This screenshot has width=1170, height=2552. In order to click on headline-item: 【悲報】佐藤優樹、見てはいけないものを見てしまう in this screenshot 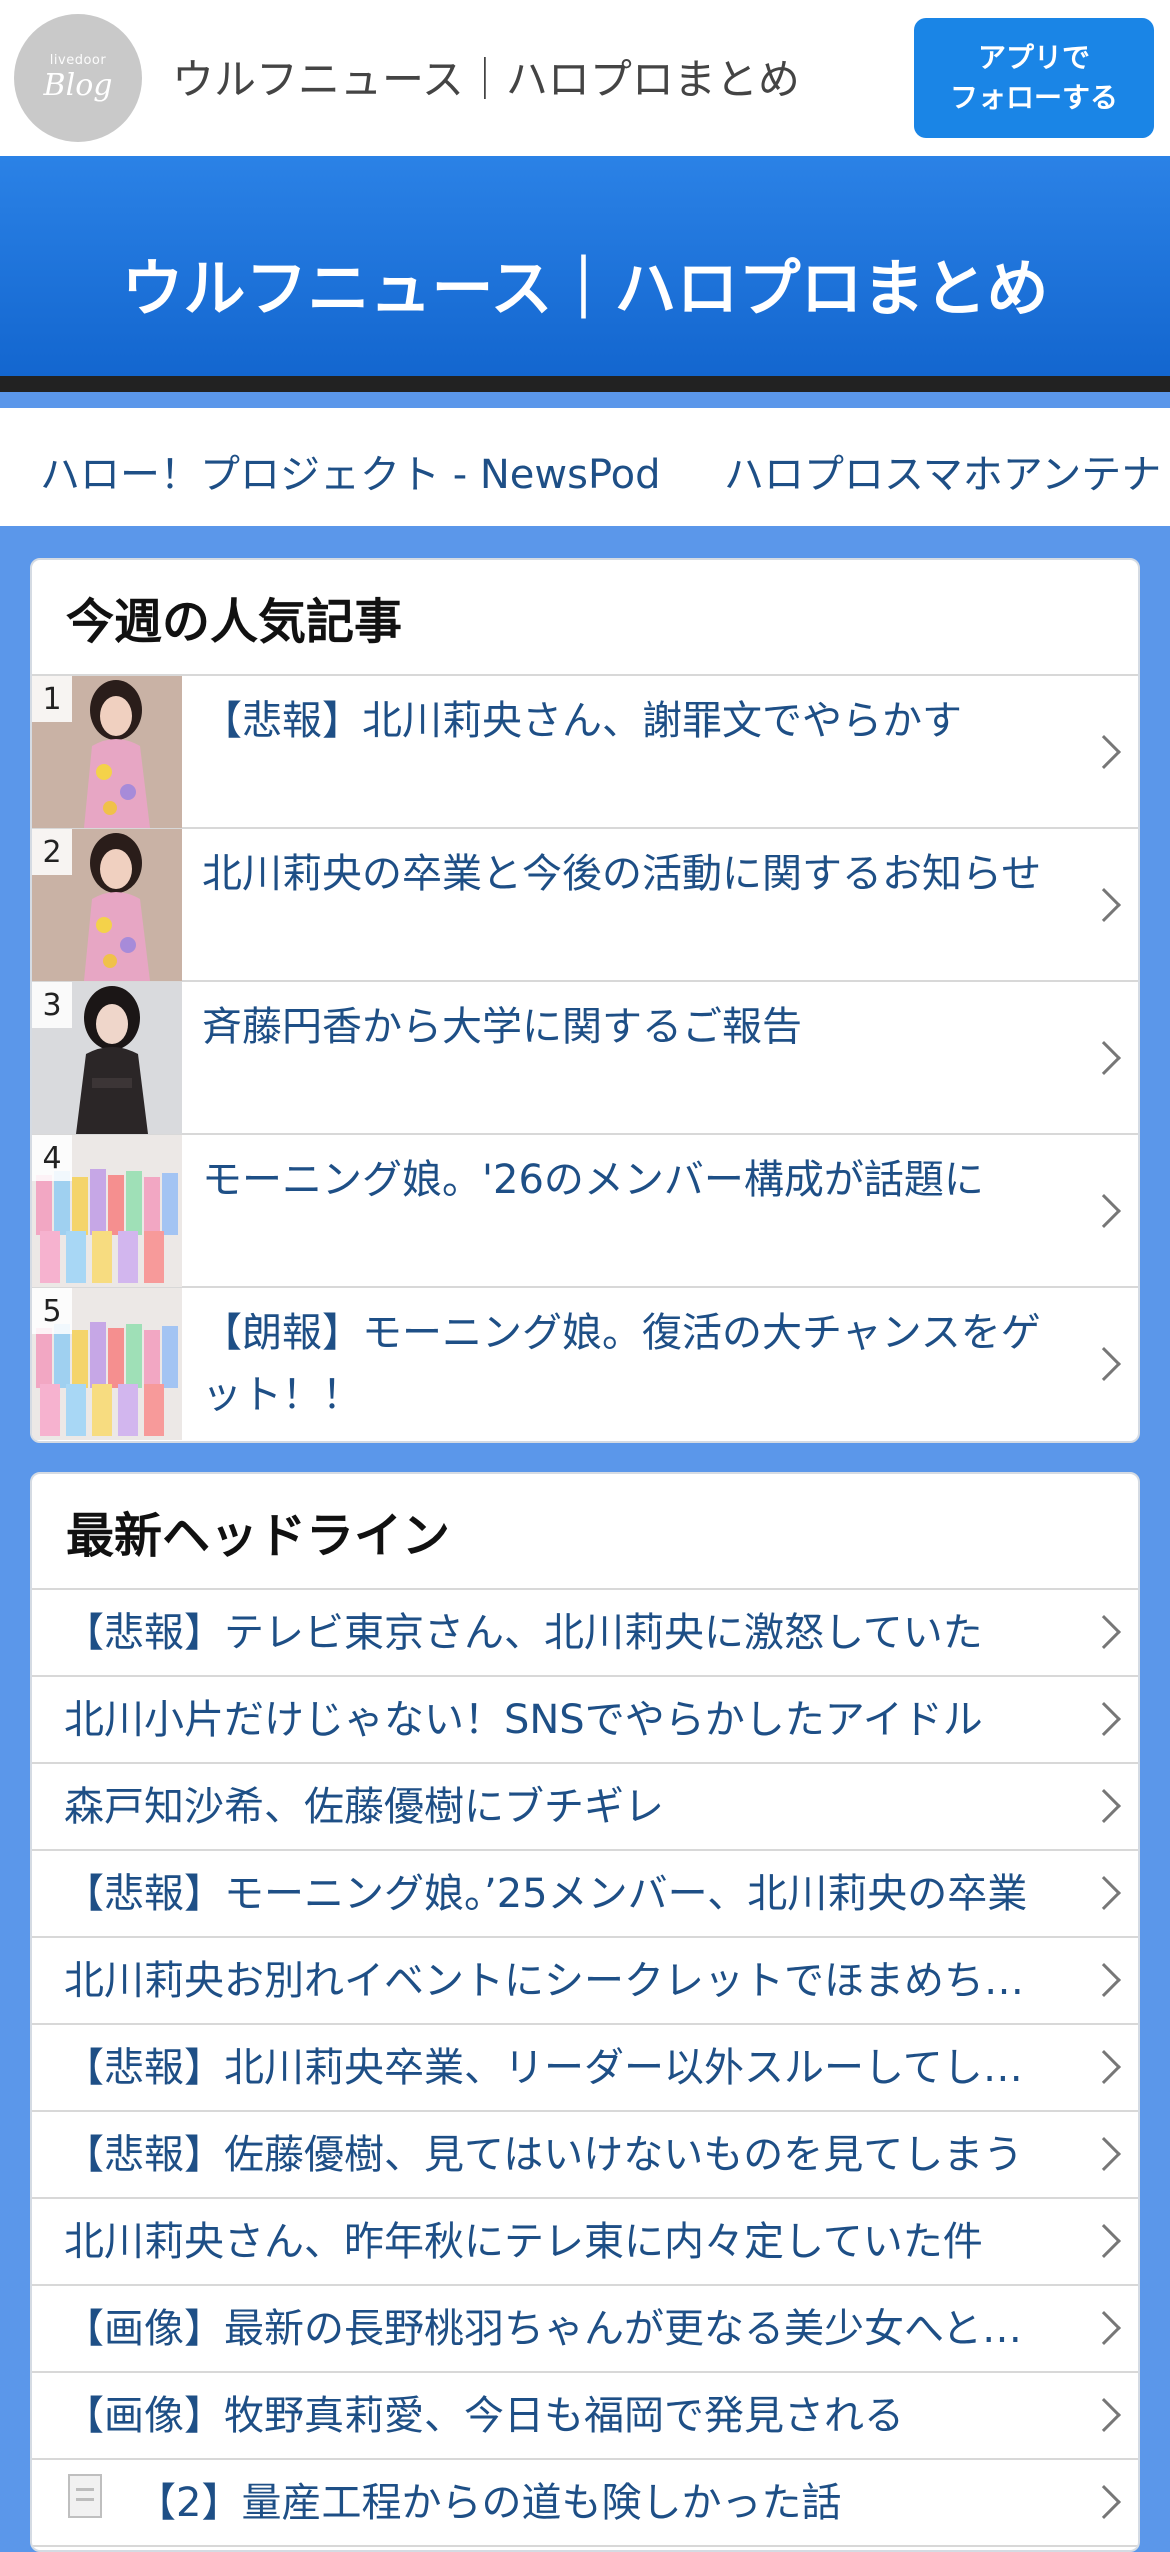, I will do `click(585, 2155)`.